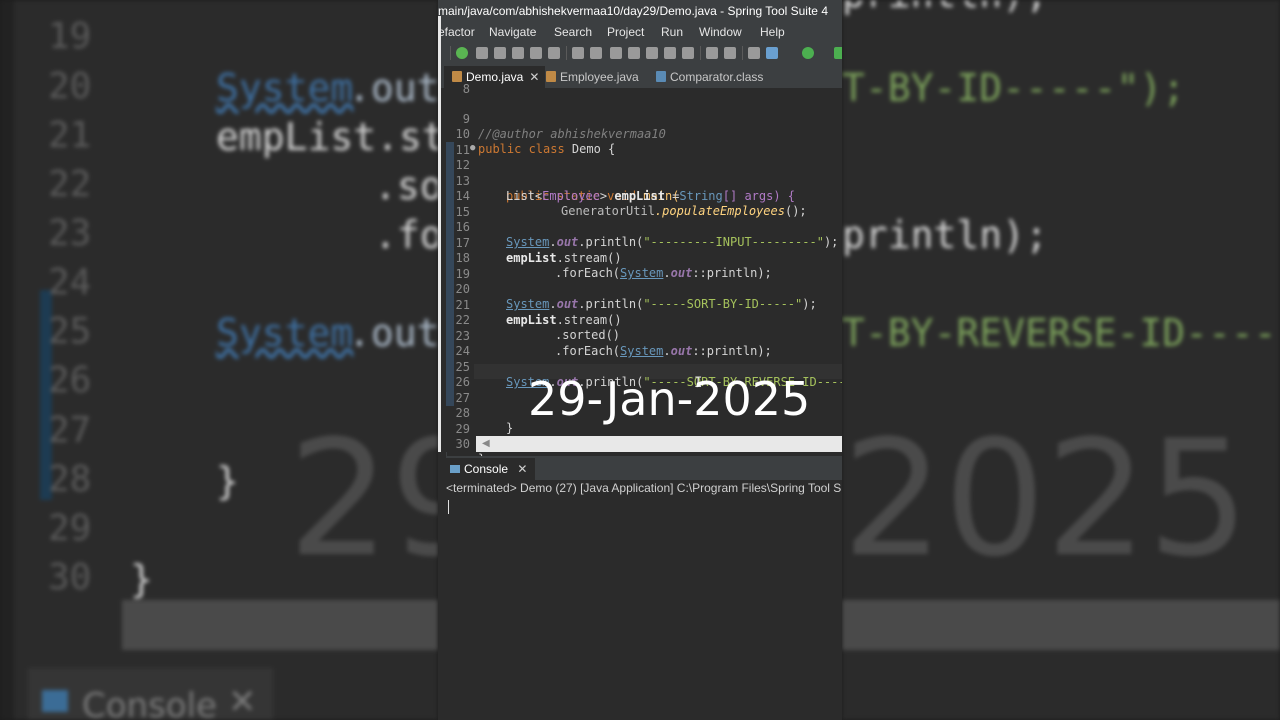 This screenshot has height=720, width=1280. I want to click on console-tab-label: Console, so click(486, 469).